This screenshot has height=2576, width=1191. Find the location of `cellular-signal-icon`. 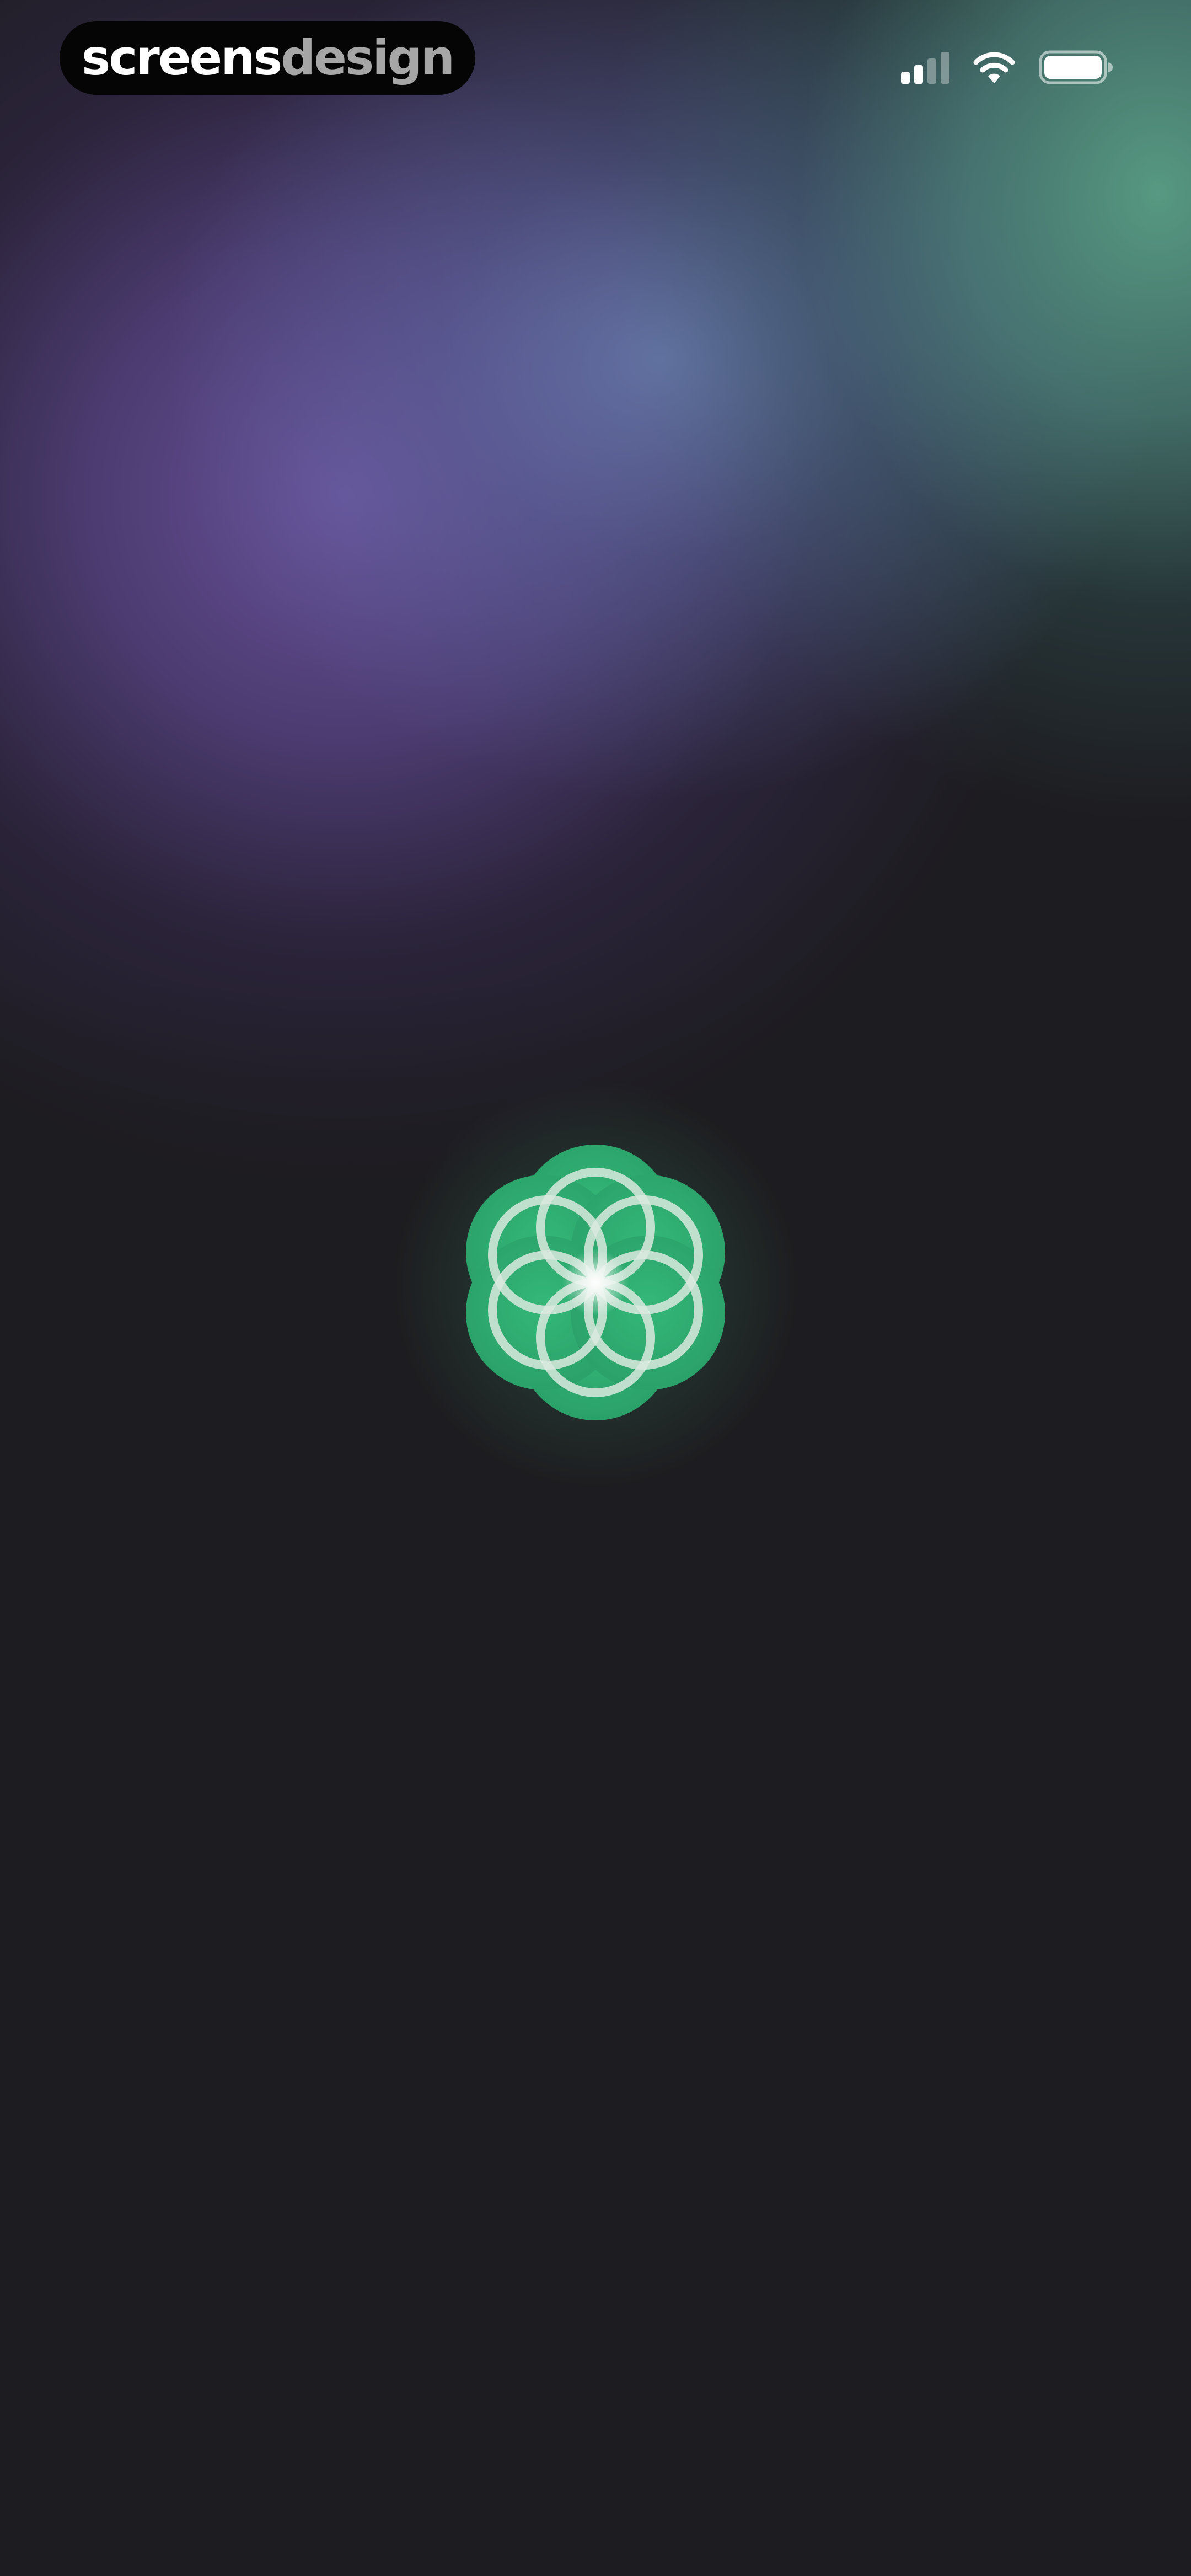

cellular-signal-icon is located at coordinates (925, 67).